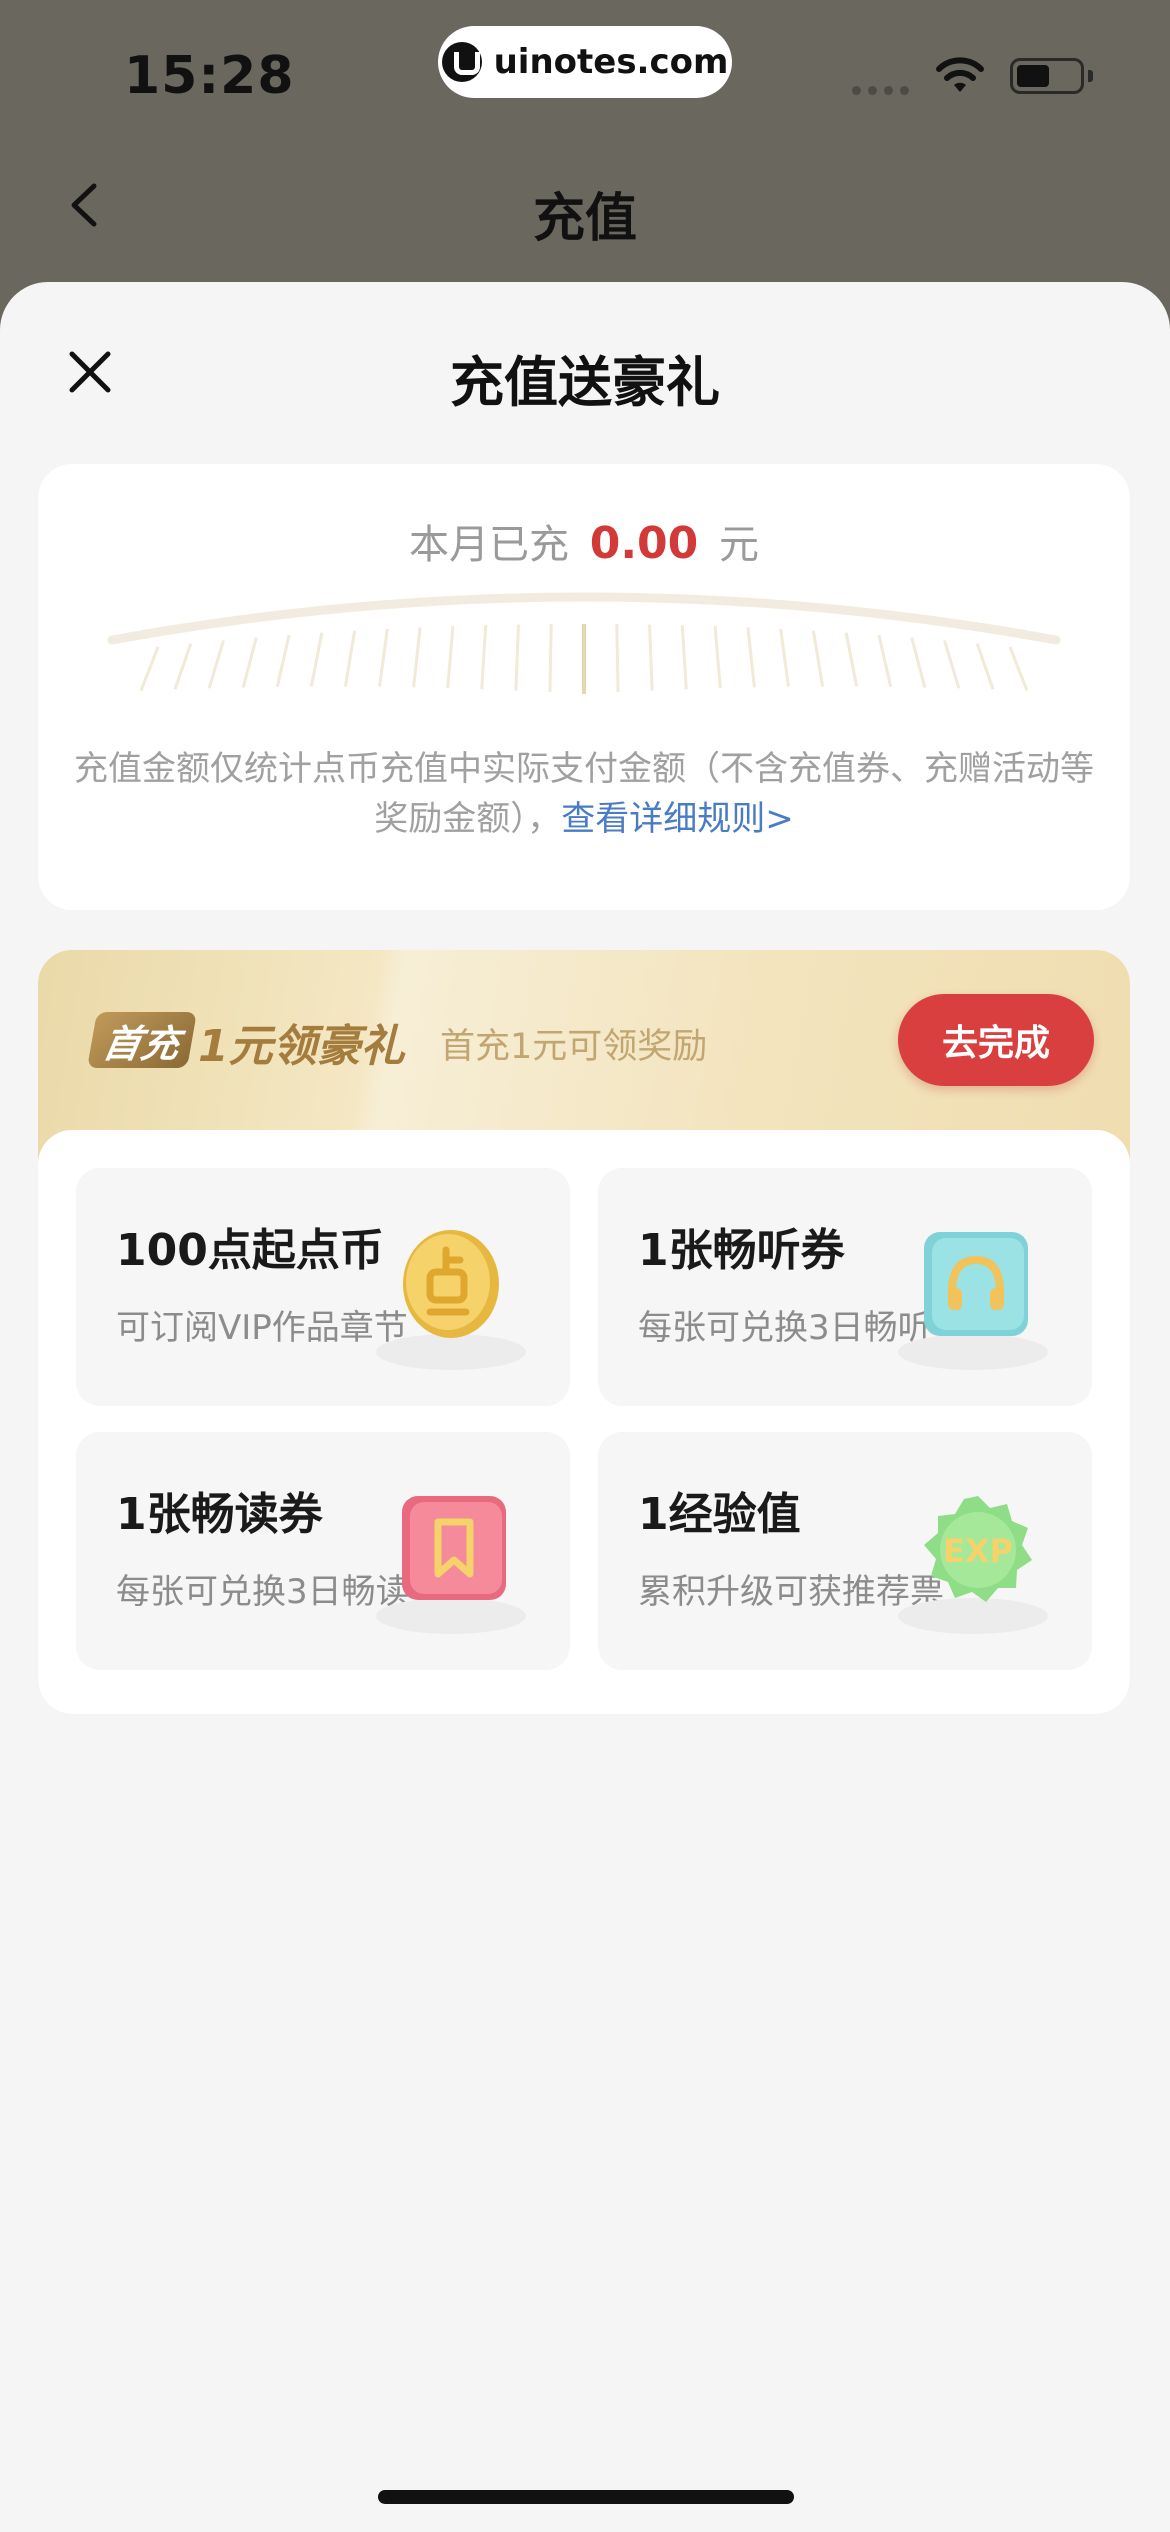 The width and height of the screenshot is (1170, 2532). I want to click on bookmark-ticket-icon, so click(451, 1558).